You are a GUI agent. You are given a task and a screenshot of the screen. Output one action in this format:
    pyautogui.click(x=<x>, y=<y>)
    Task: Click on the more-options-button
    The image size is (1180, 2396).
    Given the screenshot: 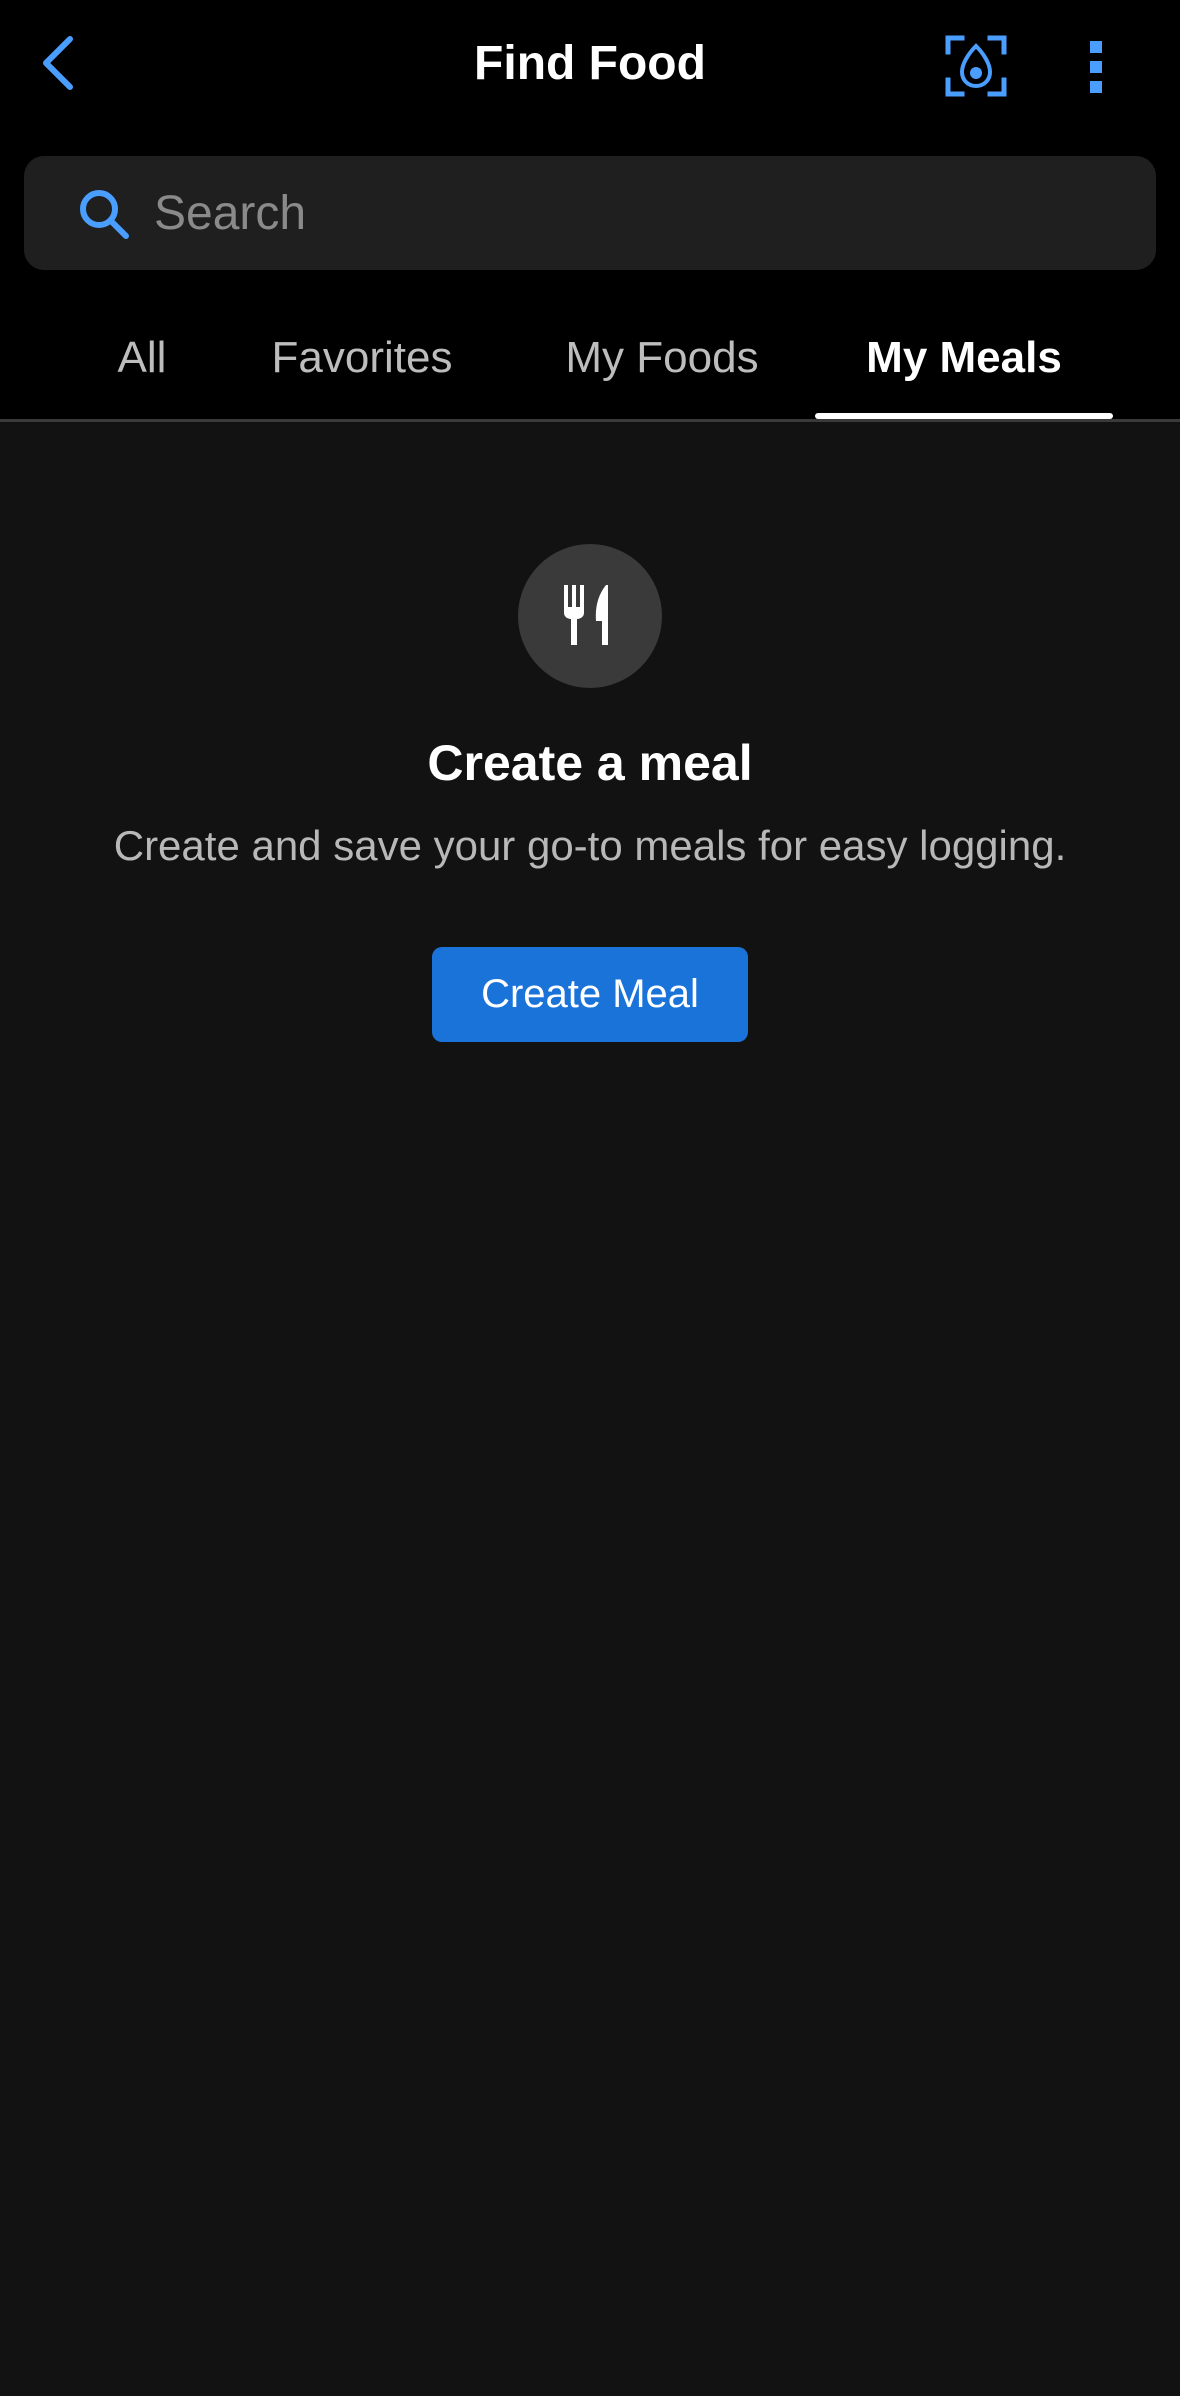 What is the action you would take?
    pyautogui.click(x=1096, y=67)
    